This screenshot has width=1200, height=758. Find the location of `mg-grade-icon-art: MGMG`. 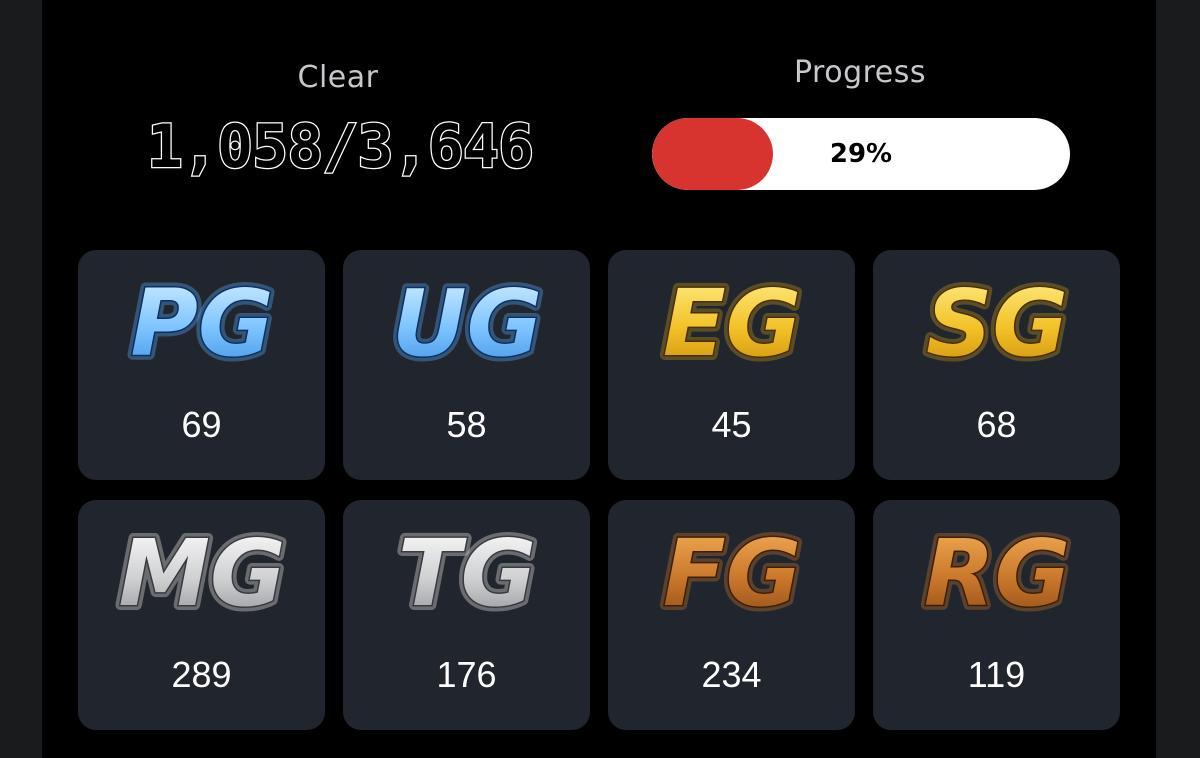

mg-grade-icon-art: MGMG is located at coordinates (201, 573).